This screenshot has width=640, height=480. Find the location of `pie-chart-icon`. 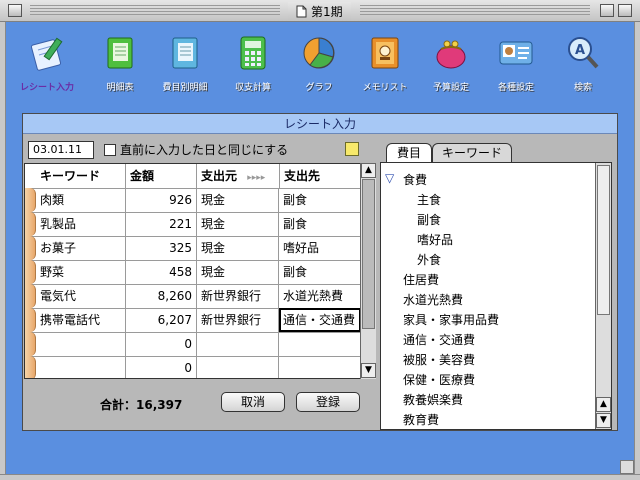

pie-chart-icon is located at coordinates (319, 53).